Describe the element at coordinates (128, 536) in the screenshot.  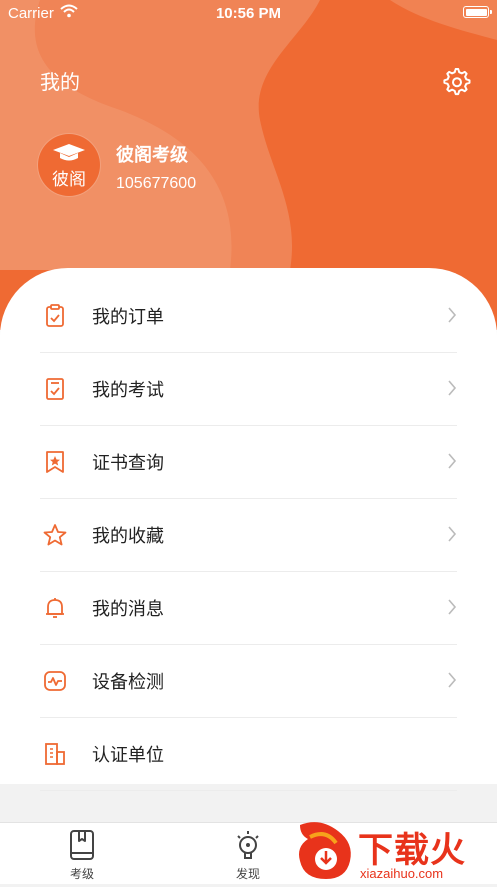
I see `menu-item-label: 我的收藏` at that location.